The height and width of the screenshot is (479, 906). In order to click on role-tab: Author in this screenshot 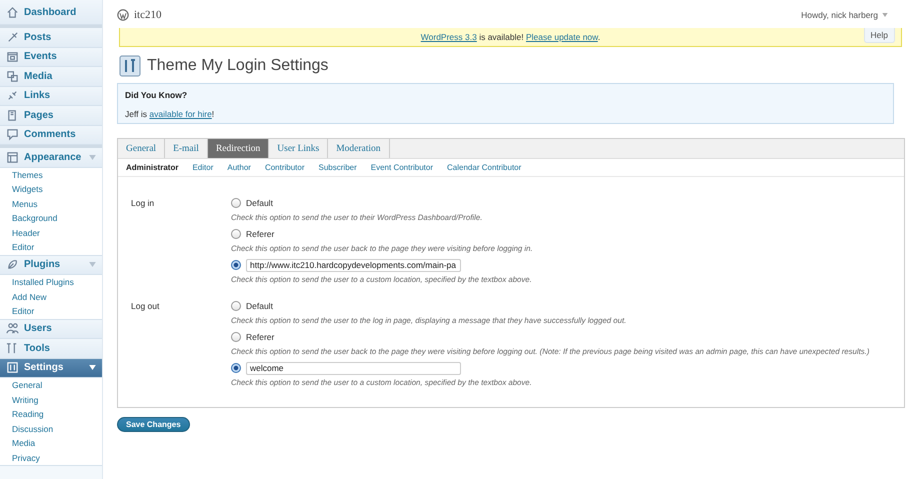, I will do `click(239, 167)`.